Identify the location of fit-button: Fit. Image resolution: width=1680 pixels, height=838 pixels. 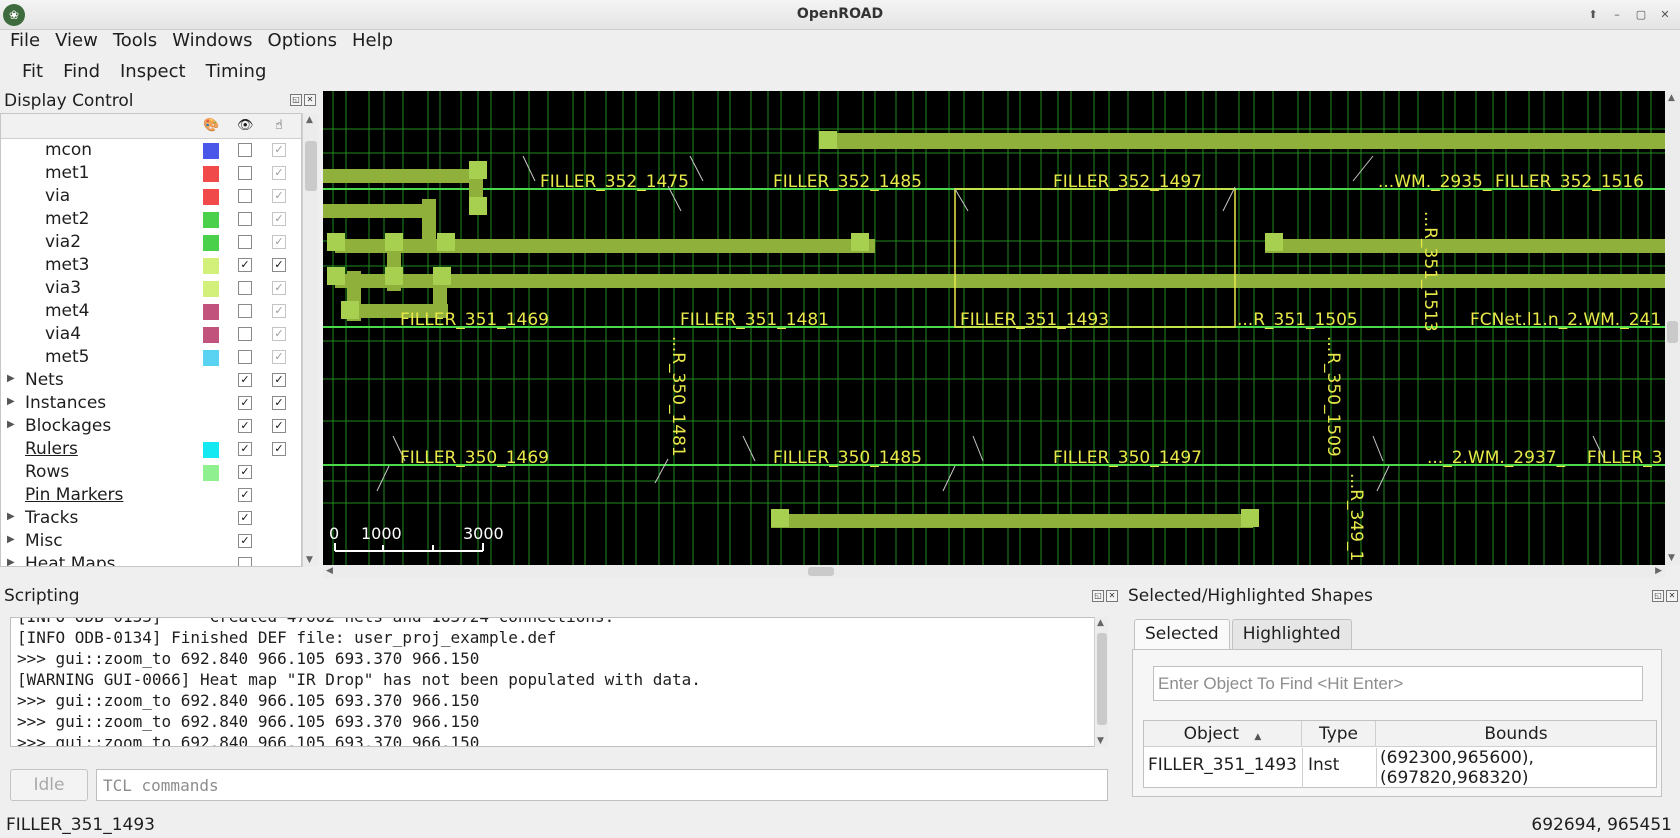
(32, 73).